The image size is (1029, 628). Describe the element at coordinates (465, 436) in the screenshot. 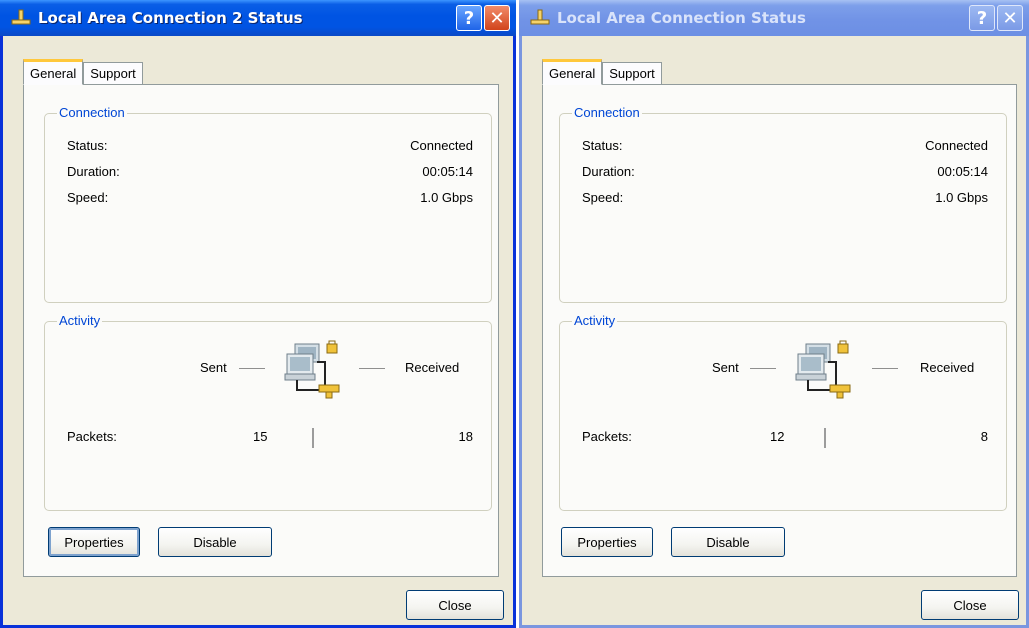

I see `packets-received-value: 18` at that location.